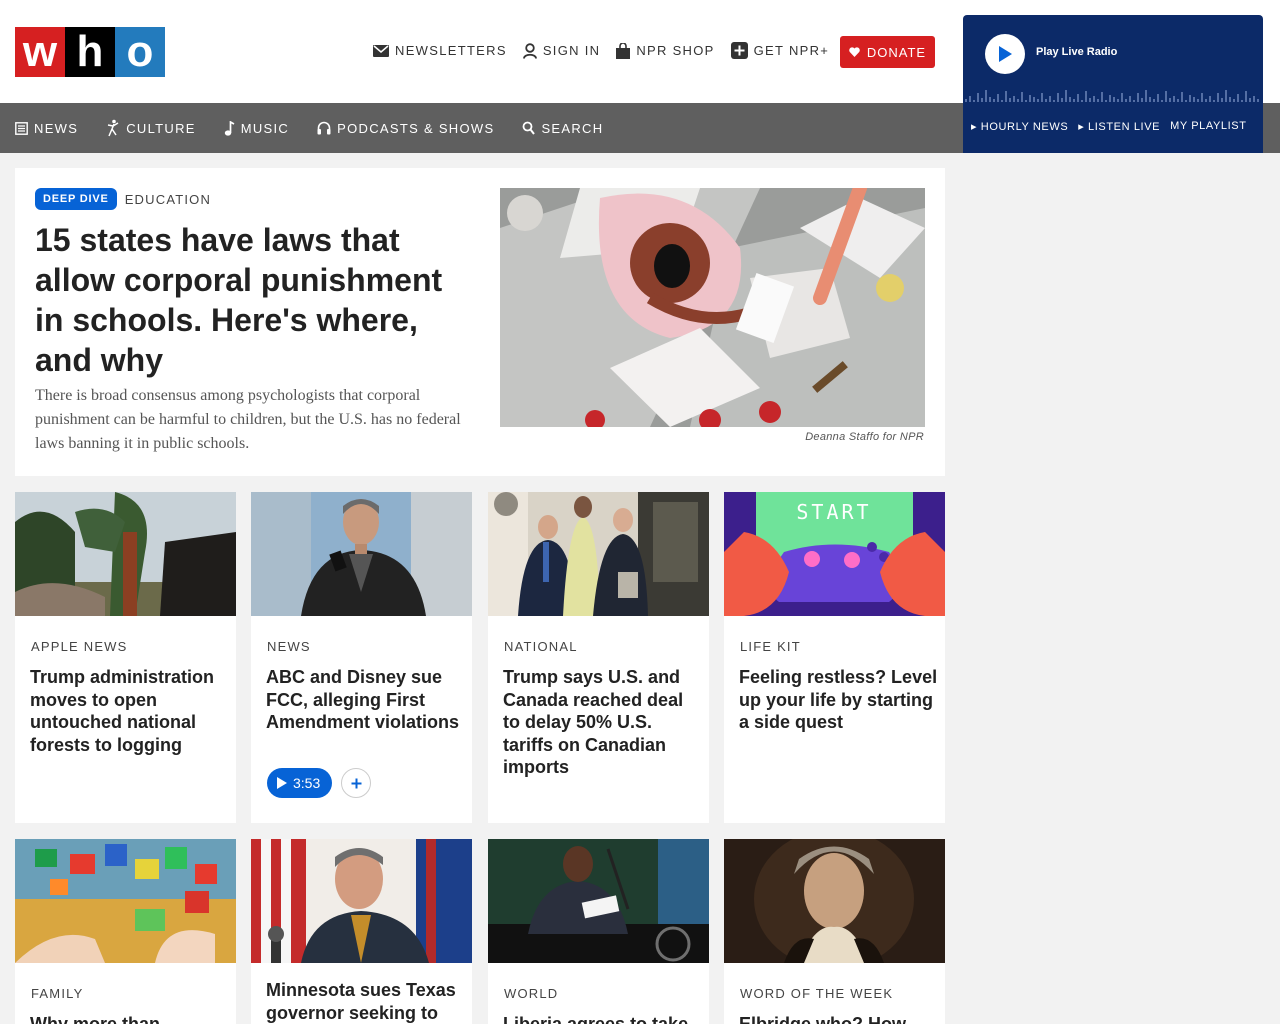 The height and width of the screenshot is (1024, 1280). Describe the element at coordinates (887, 52) in the screenshot. I see `donate-button: DONATE` at that location.